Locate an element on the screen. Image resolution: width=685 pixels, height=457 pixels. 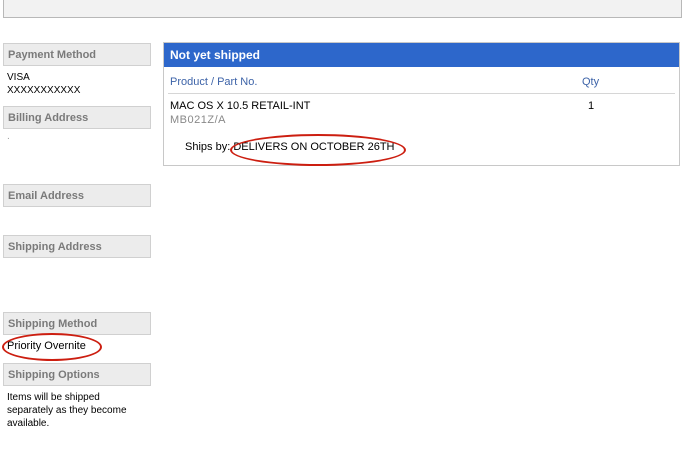
billing-address-value: . is located at coordinates (8, 136).